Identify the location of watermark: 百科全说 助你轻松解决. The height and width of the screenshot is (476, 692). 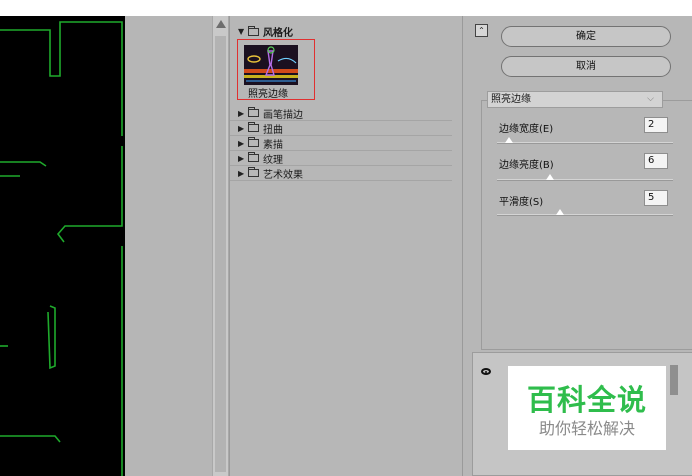
(587, 408).